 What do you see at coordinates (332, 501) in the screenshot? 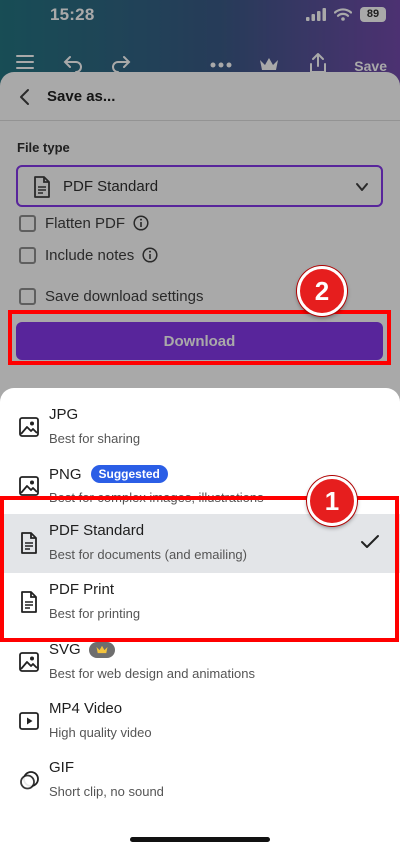
I see `annotation-number-1: 1` at bounding box center [332, 501].